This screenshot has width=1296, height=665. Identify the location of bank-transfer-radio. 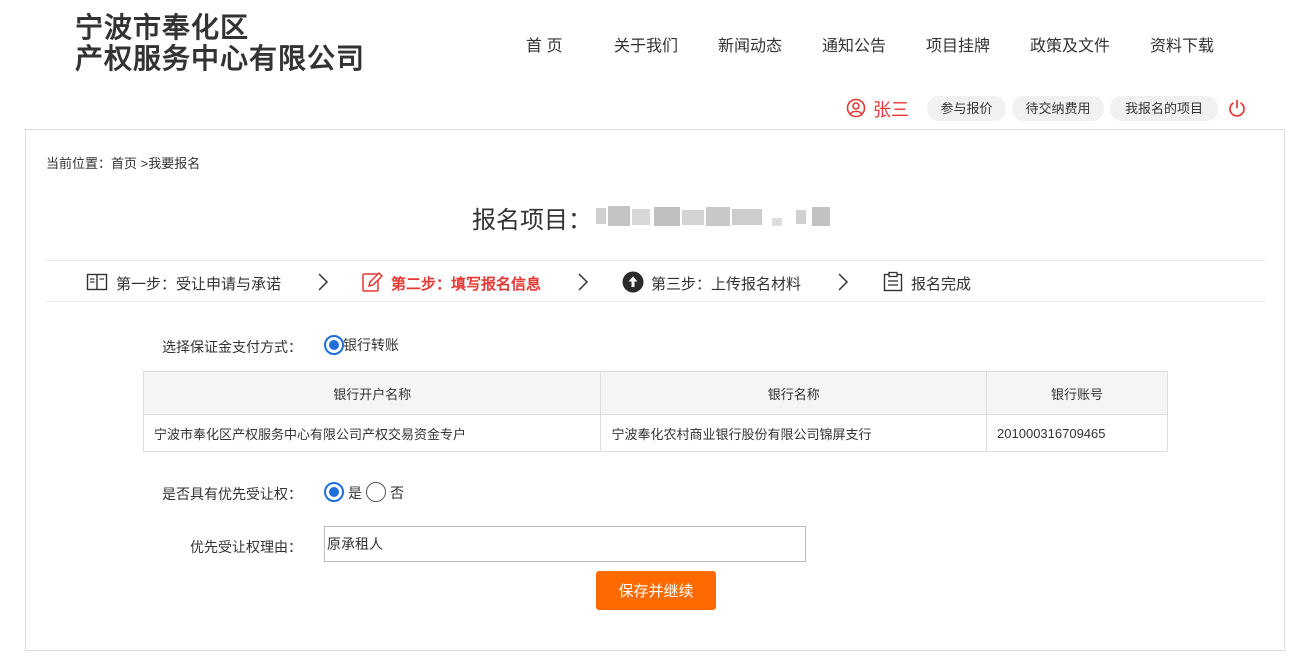
(334, 345).